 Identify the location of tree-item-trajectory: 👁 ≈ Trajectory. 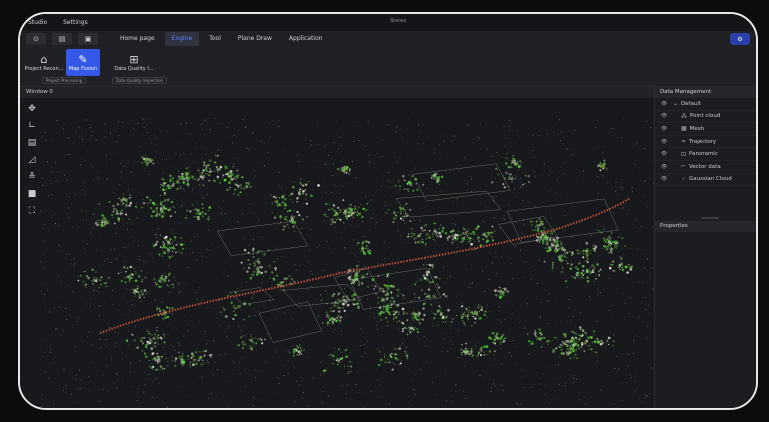
(705, 142).